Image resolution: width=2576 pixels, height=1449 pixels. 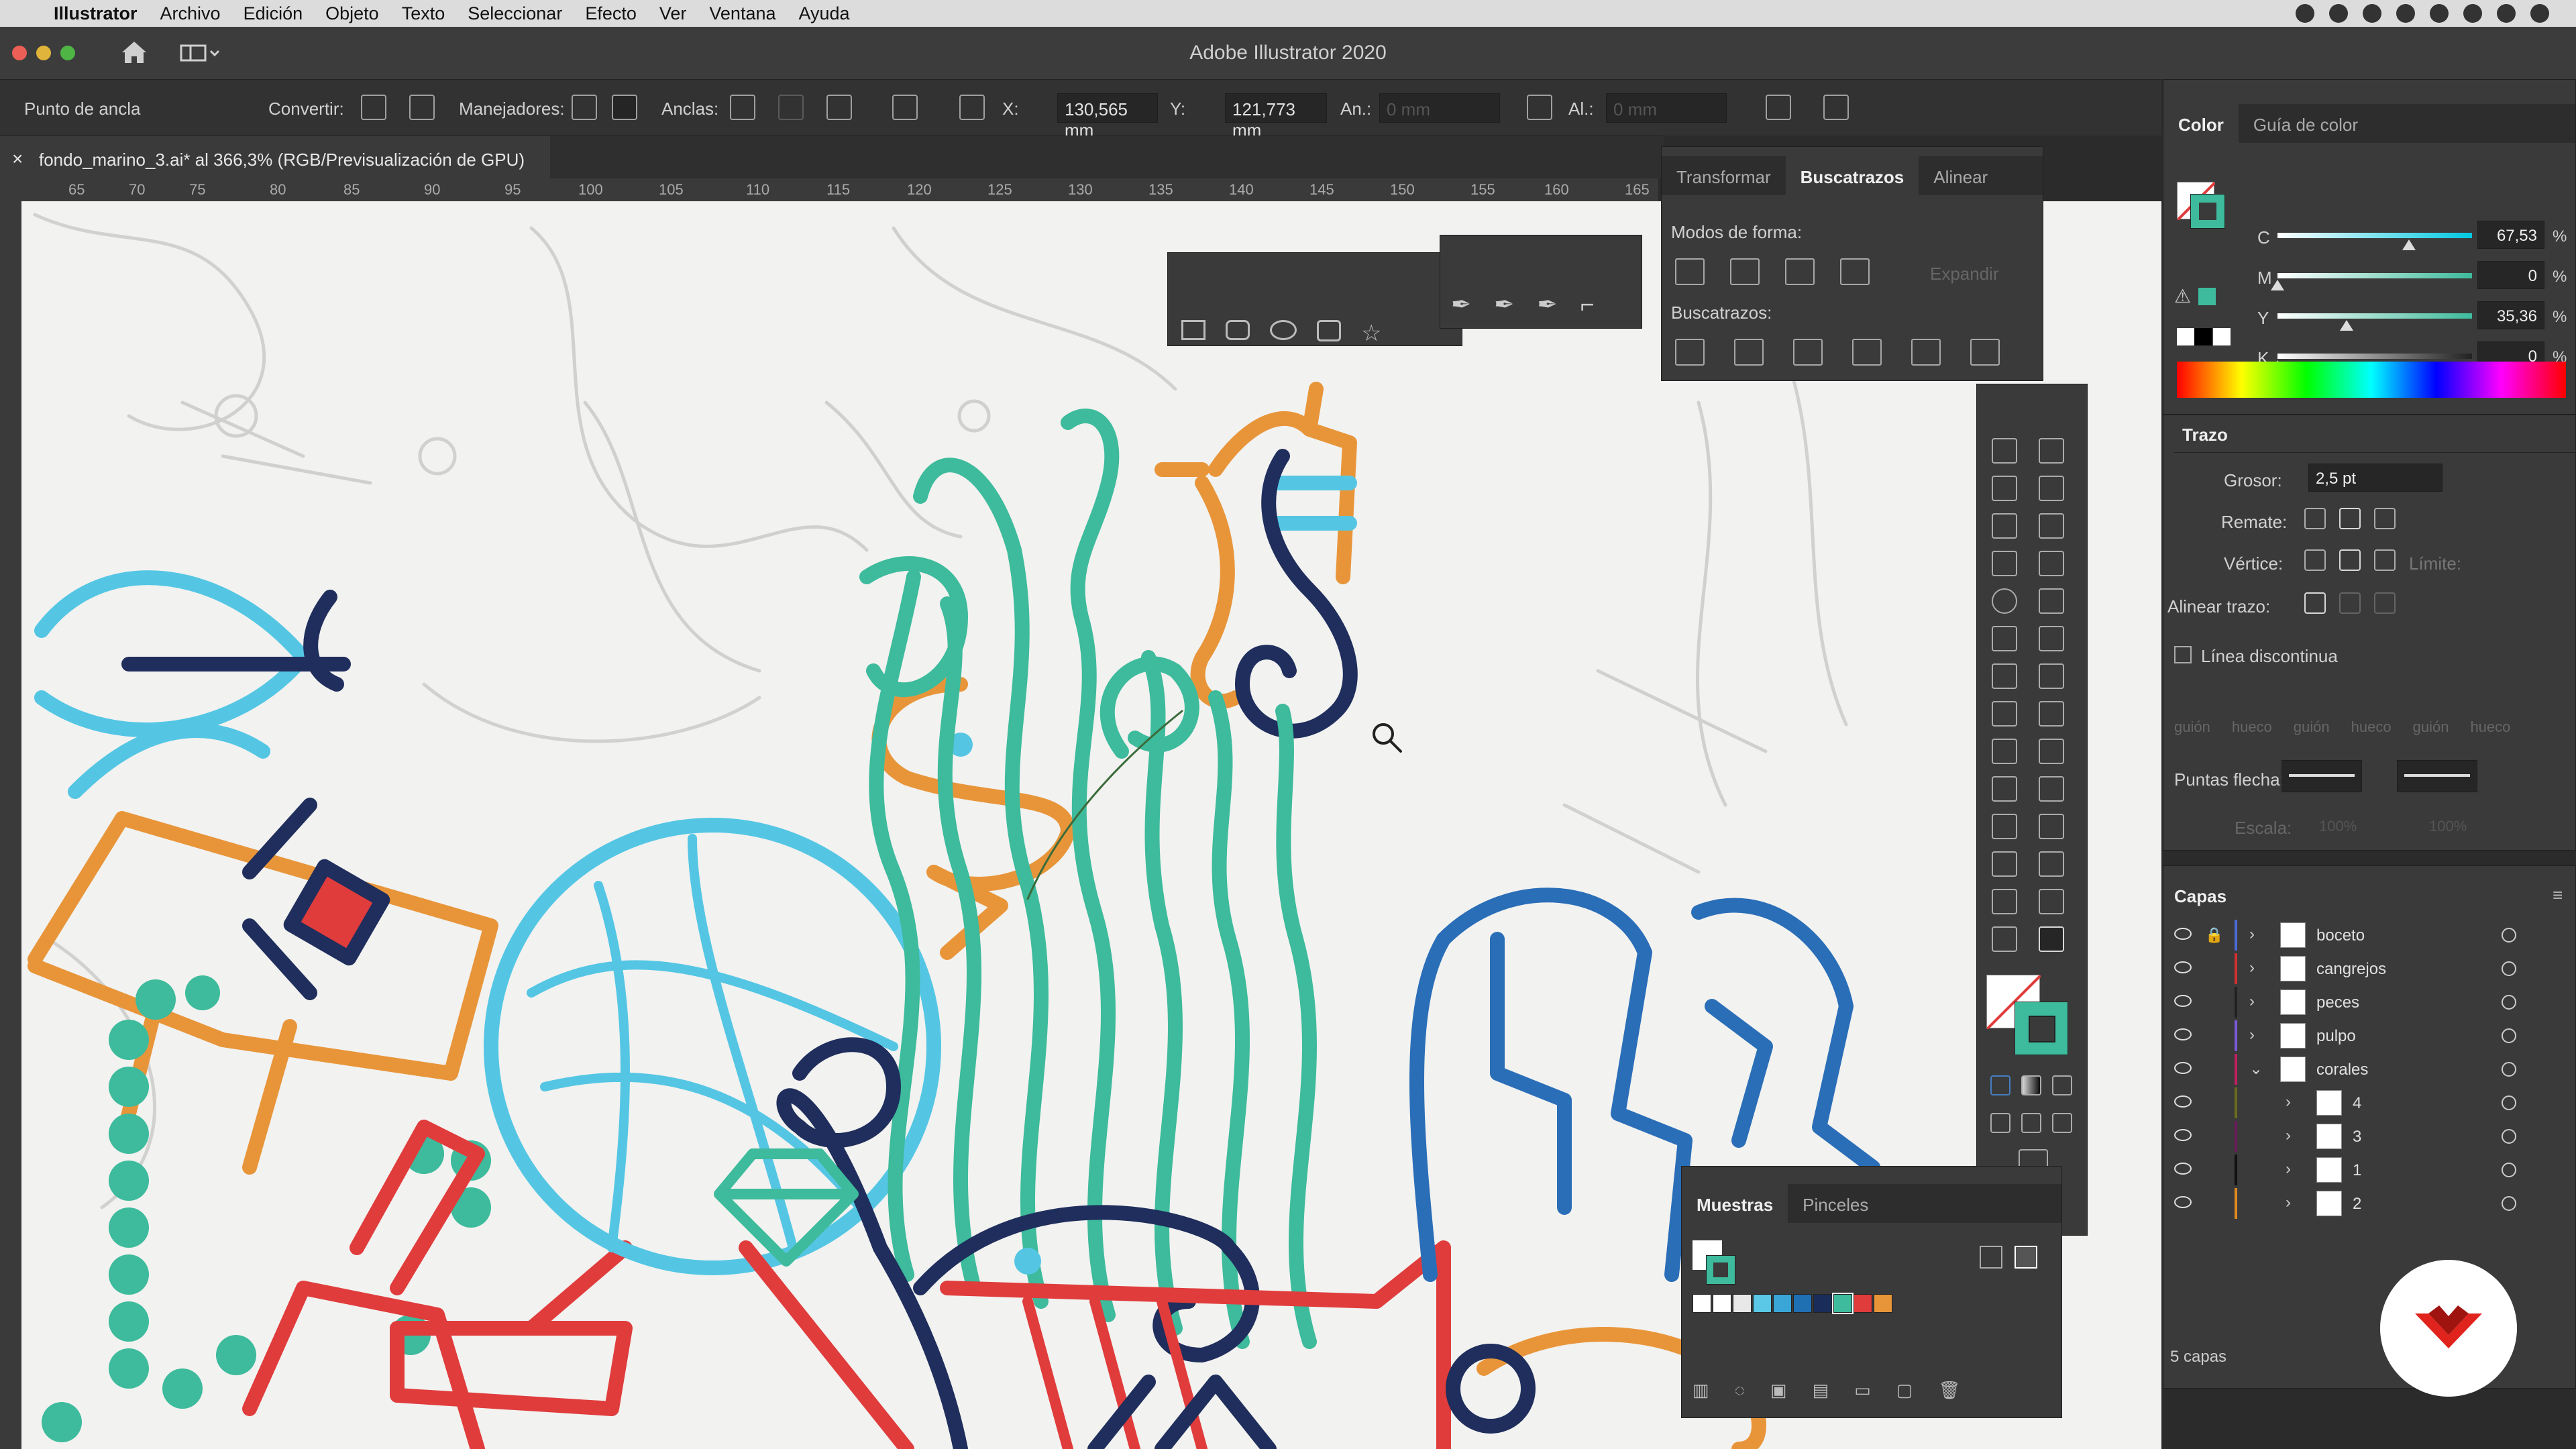 What do you see at coordinates (2385, 518) in the screenshot?
I see `square-cap-icon` at bounding box center [2385, 518].